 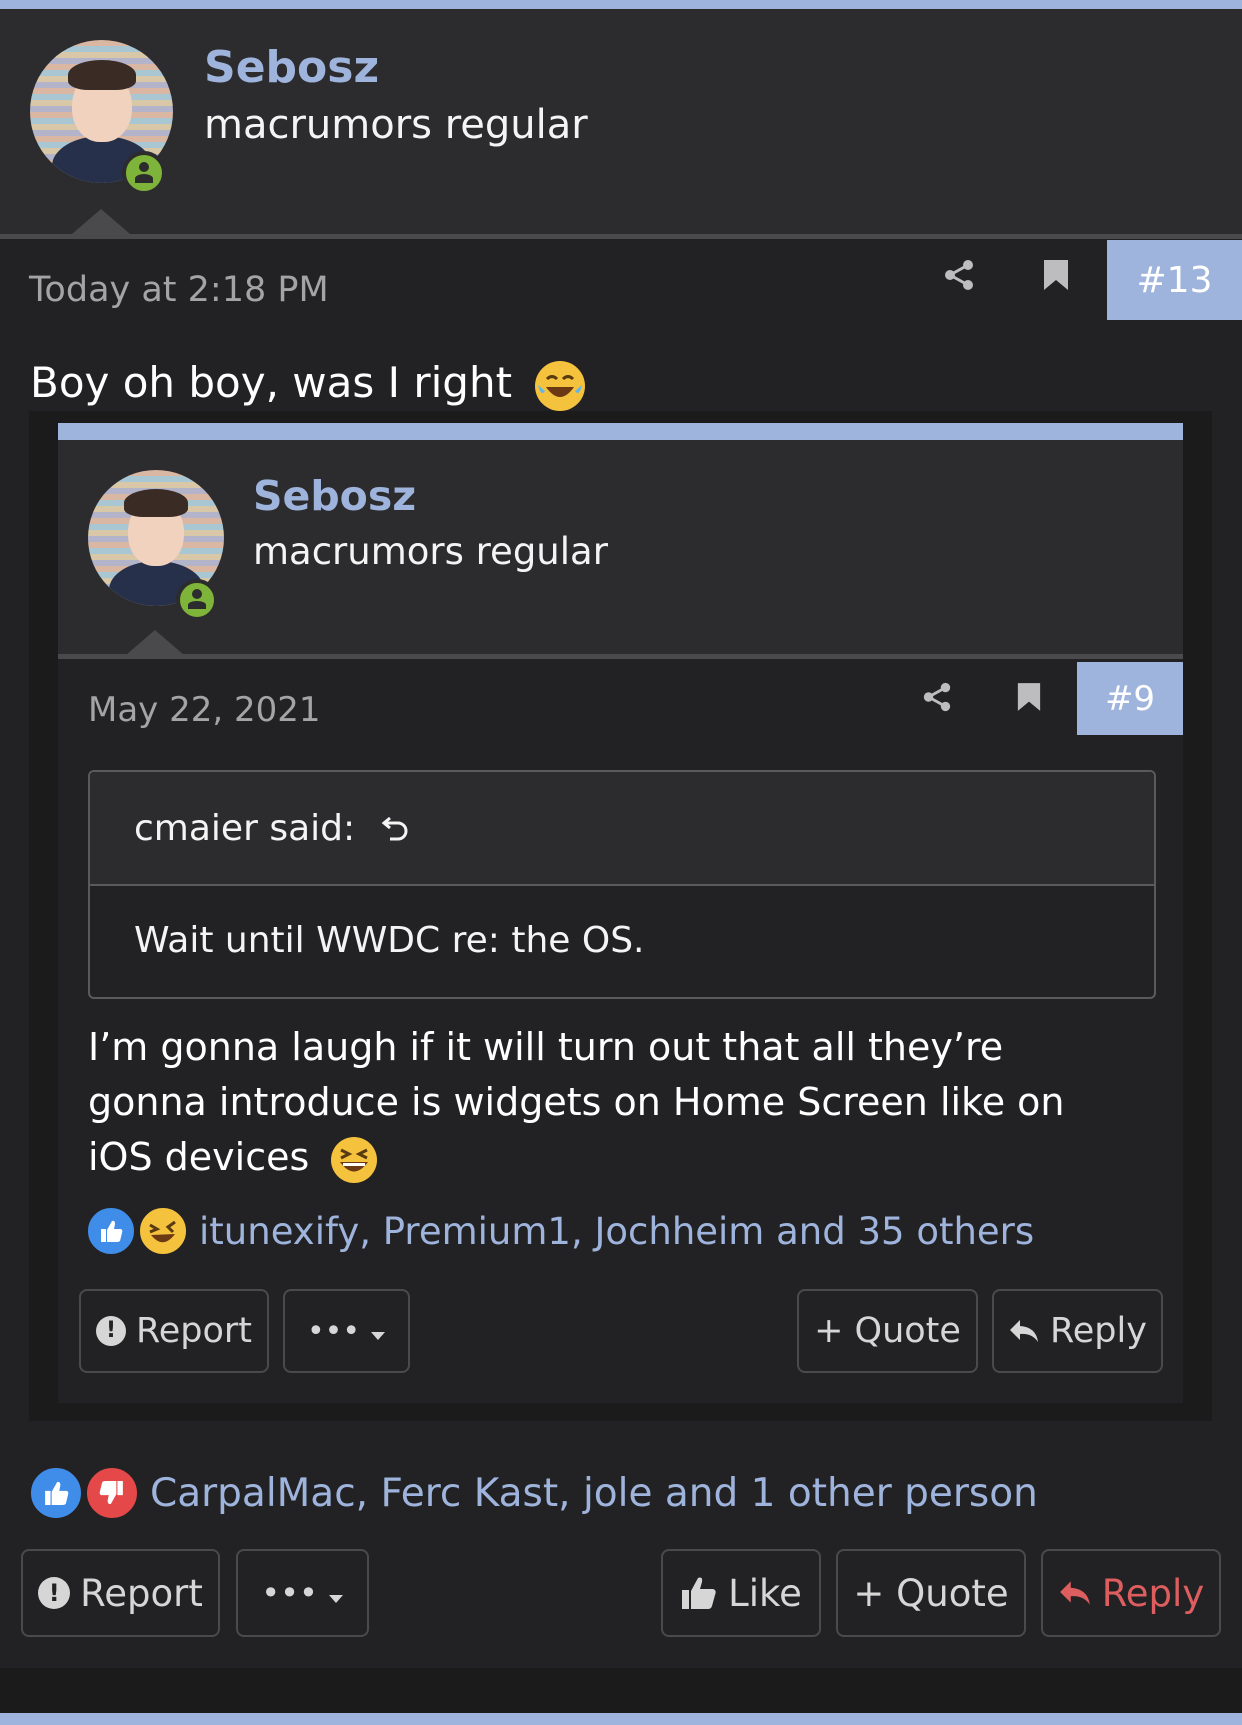 What do you see at coordinates (622, 829) in the screenshot?
I see `blockquote-header: cmaier said:` at bounding box center [622, 829].